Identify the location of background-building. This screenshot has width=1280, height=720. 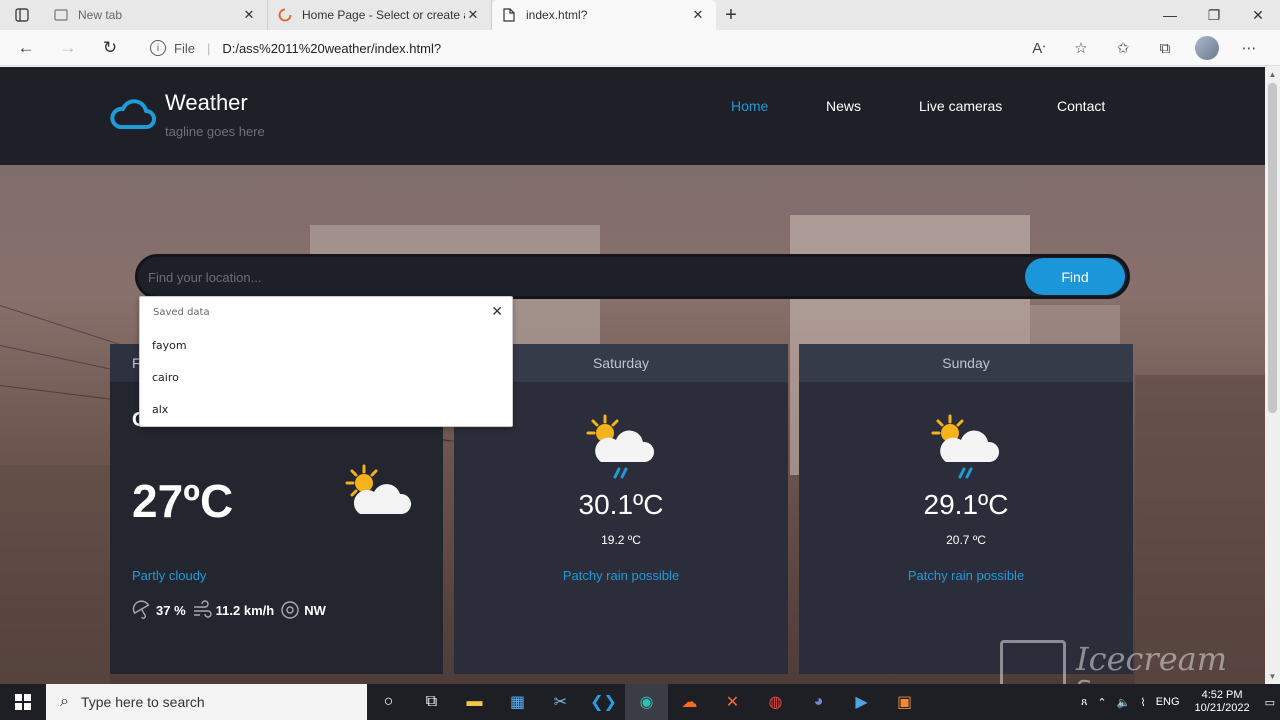
(1200, 529).